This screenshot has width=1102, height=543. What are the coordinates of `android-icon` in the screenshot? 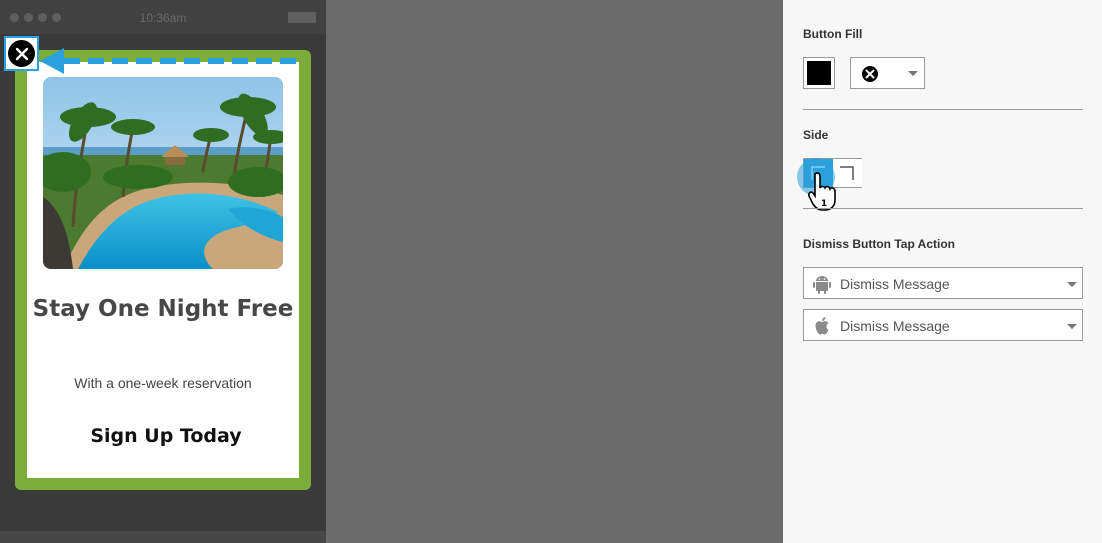 It's located at (822, 285).